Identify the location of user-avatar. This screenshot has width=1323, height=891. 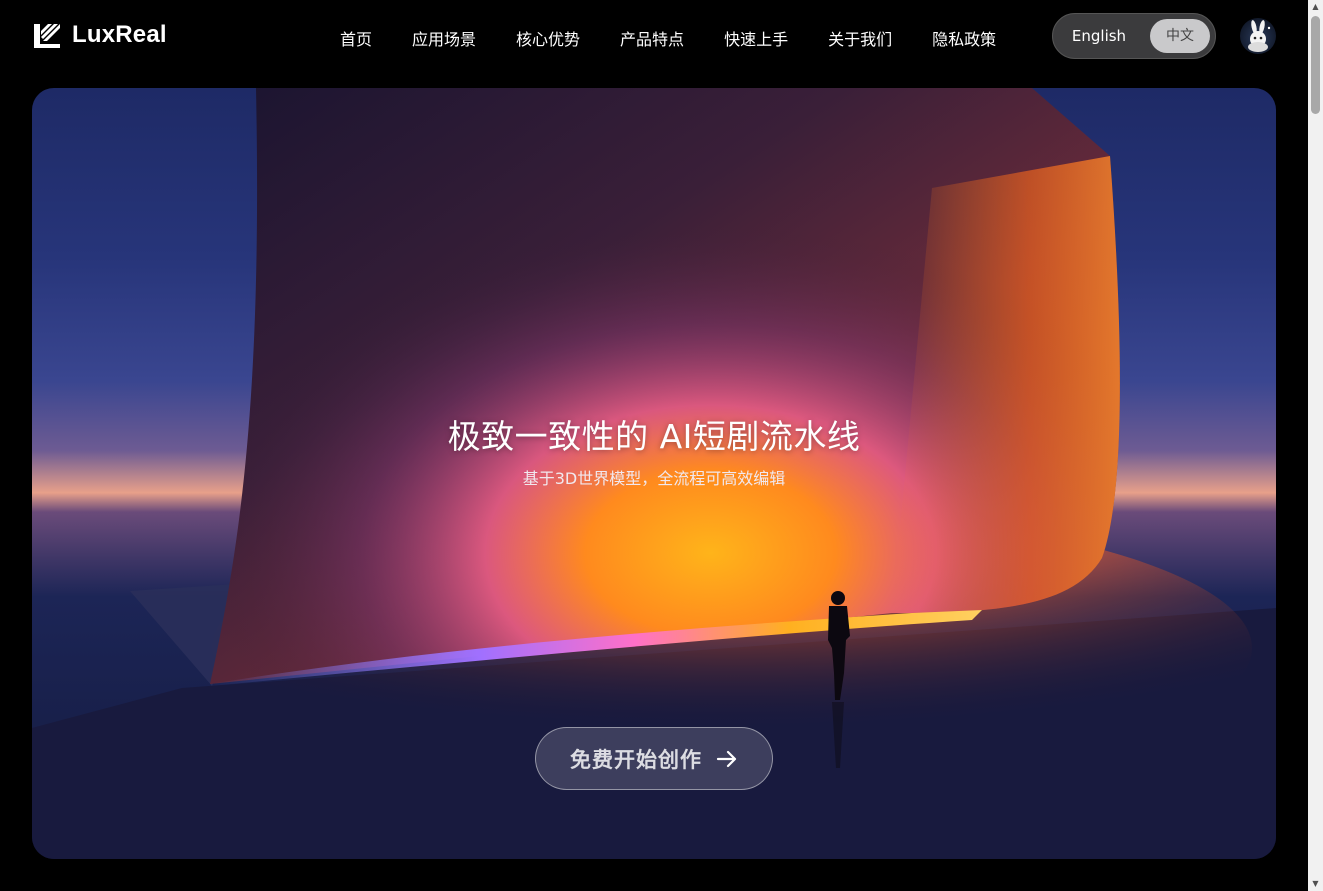
(1258, 36).